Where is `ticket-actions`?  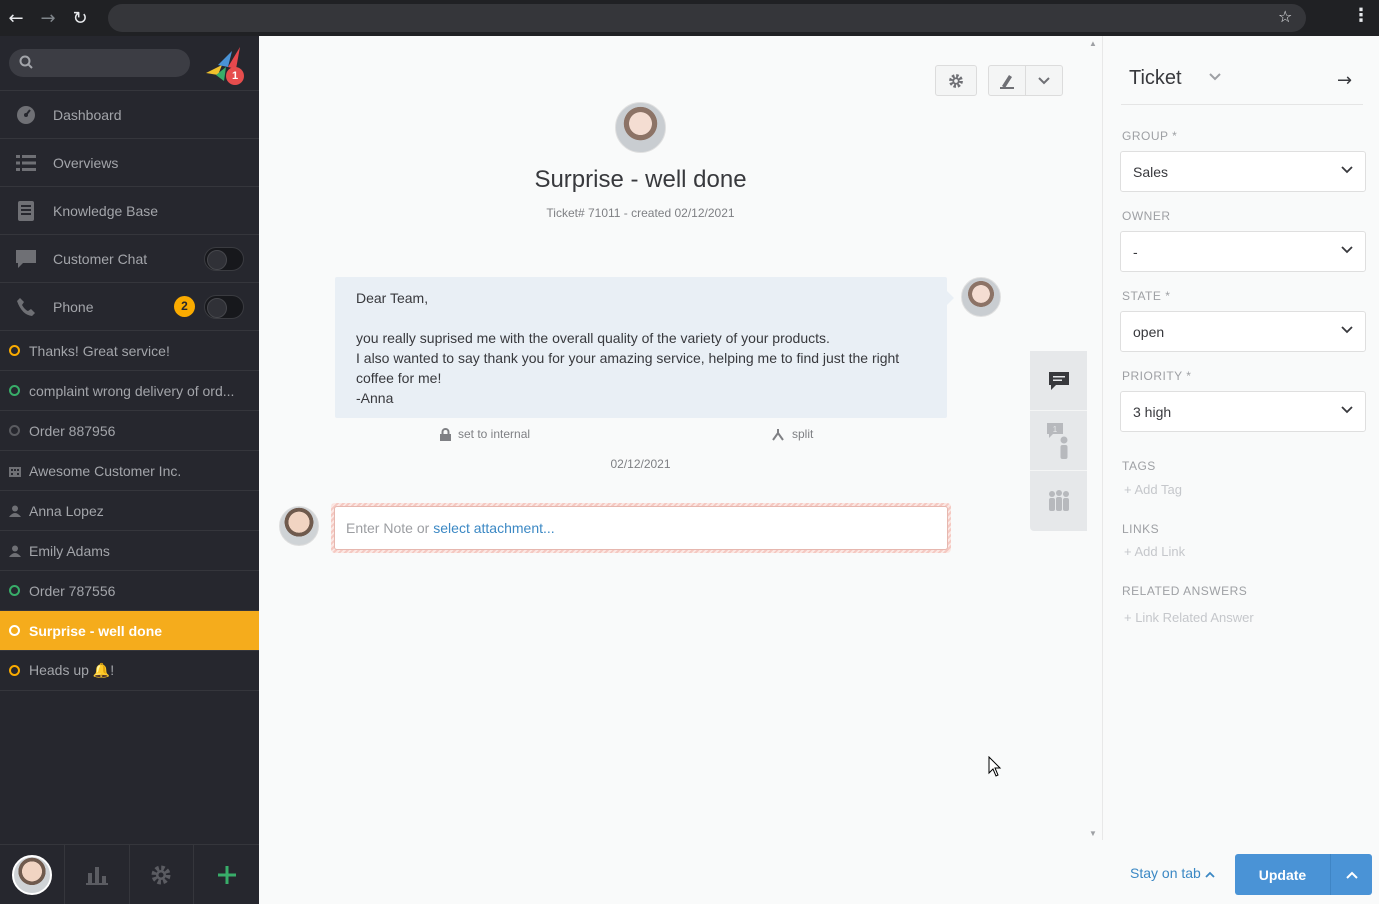
ticket-actions is located at coordinates (1025, 80).